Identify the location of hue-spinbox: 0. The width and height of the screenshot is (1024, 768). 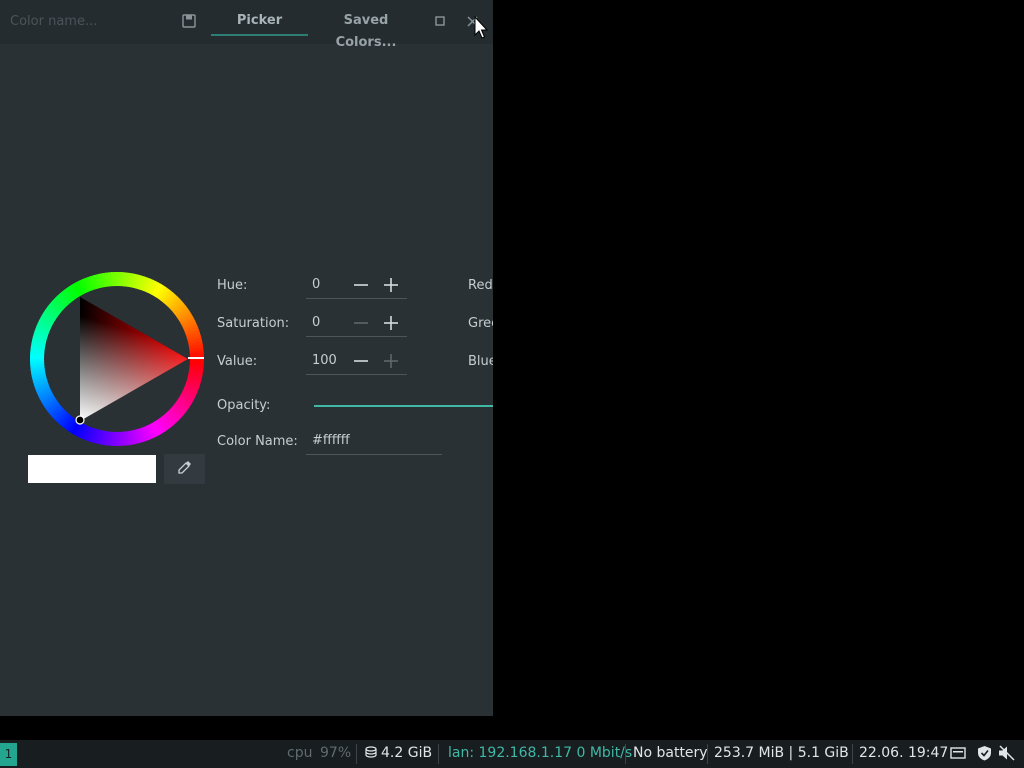
(356, 286).